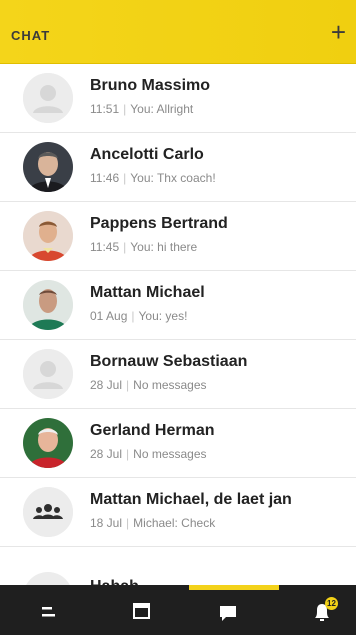 The height and width of the screenshot is (635, 356). I want to click on chat-contact-name: Pappens Bertrand, so click(159, 223).